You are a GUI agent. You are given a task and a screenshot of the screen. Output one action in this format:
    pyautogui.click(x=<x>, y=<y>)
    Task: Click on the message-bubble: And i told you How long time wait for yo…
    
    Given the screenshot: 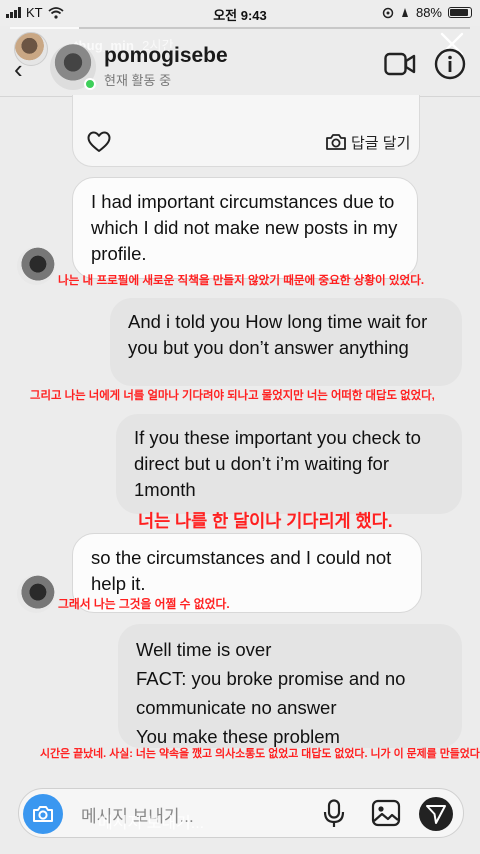 What is the action you would take?
    pyautogui.click(x=286, y=342)
    